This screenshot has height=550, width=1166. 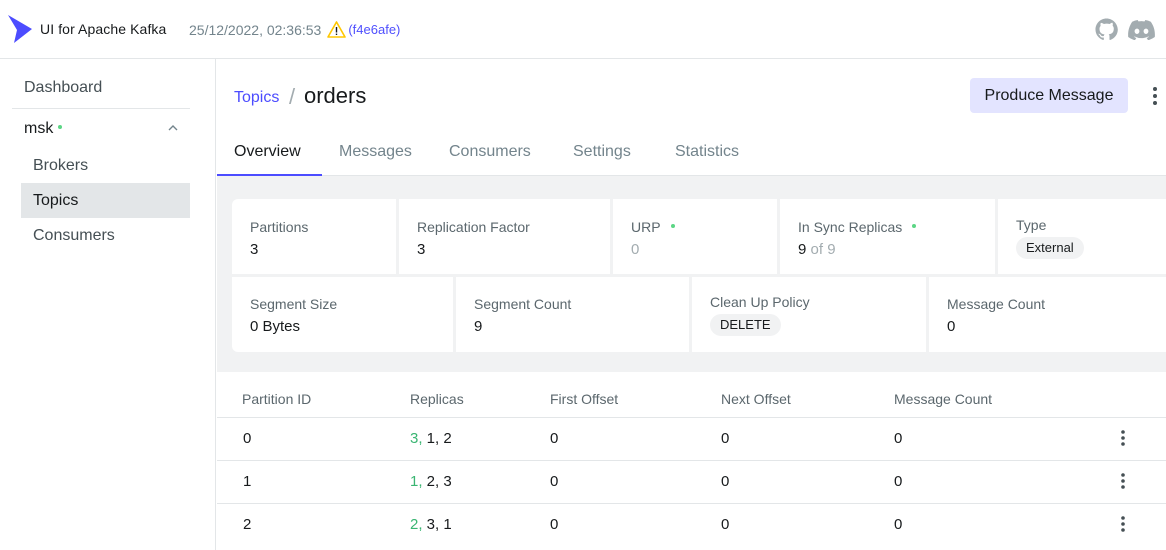 What do you see at coordinates (105, 165) in the screenshot?
I see `sidebar-item-brokers: Brokers` at bounding box center [105, 165].